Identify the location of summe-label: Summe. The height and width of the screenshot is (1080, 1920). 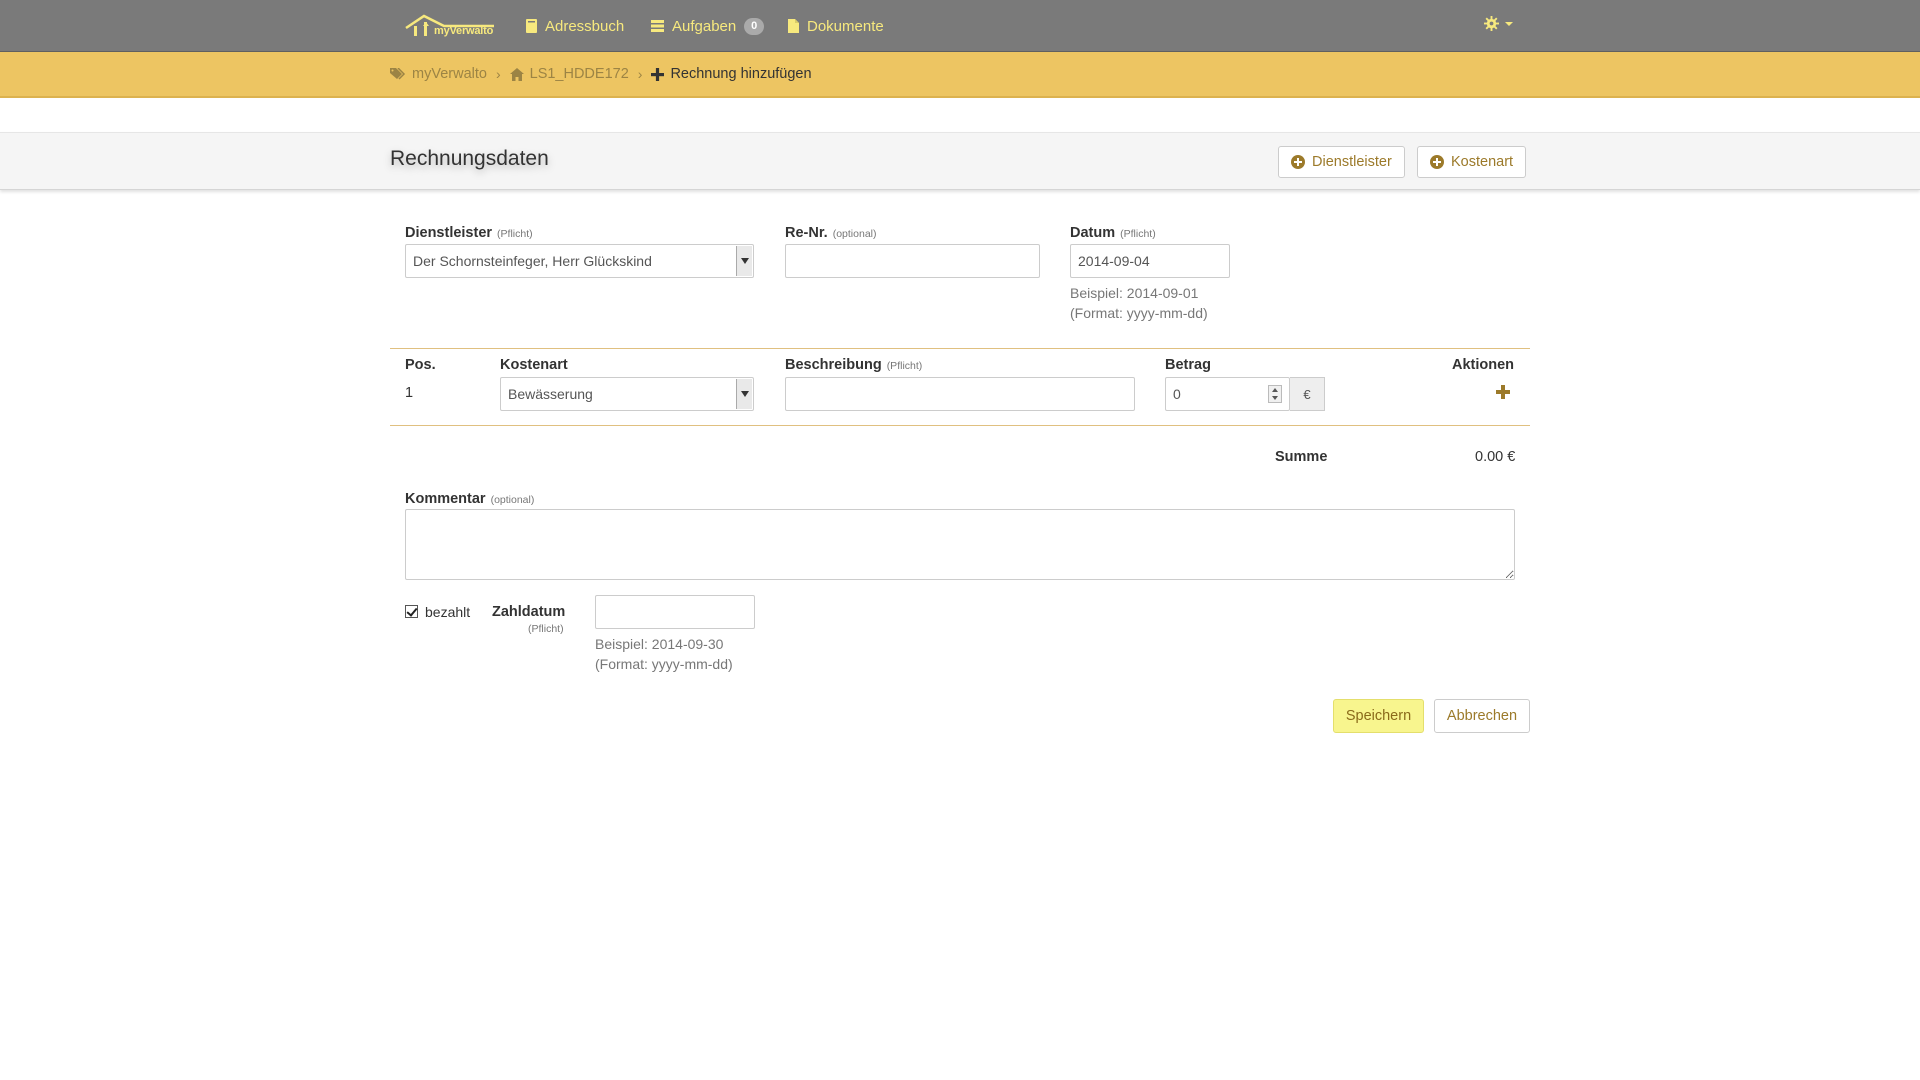
(1301, 457).